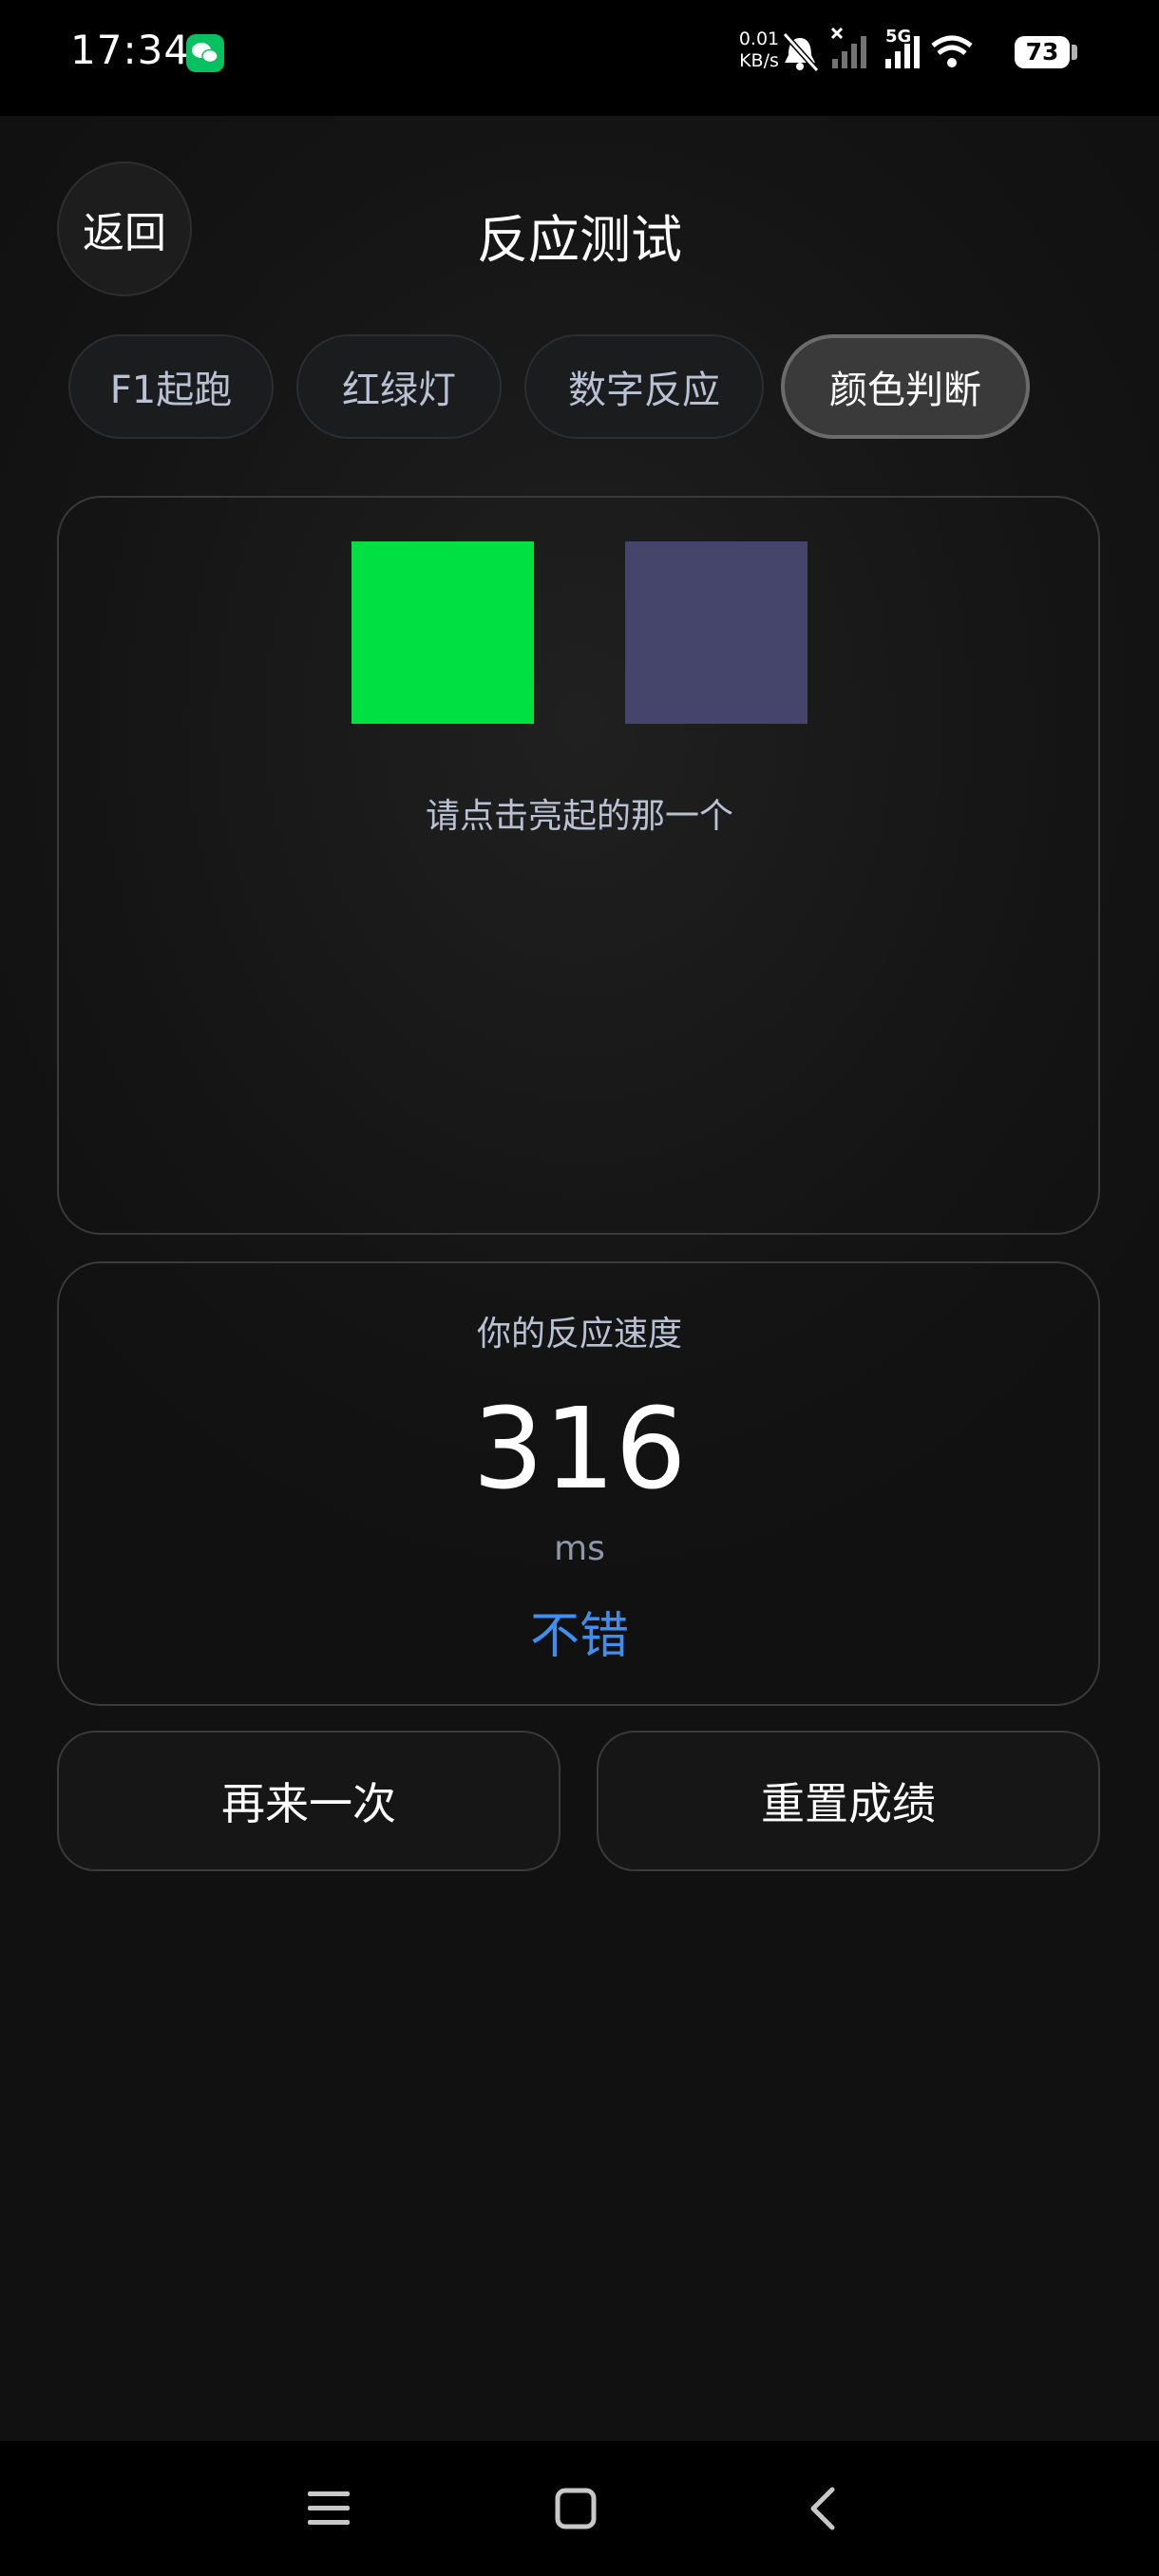 The image size is (1159, 2576). Describe the element at coordinates (205, 53) in the screenshot. I see `wechat-icon` at that location.